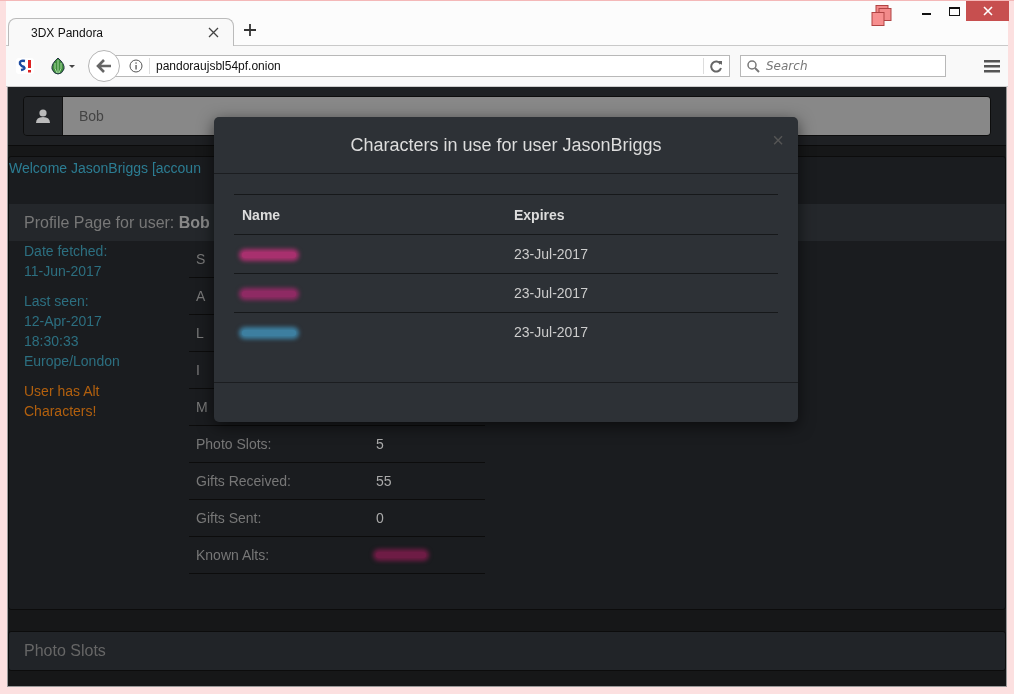 Image resolution: width=1014 pixels, height=694 pixels. Describe the element at coordinates (52, 341) in the screenshot. I see `info-text: 18:30:33` at that location.